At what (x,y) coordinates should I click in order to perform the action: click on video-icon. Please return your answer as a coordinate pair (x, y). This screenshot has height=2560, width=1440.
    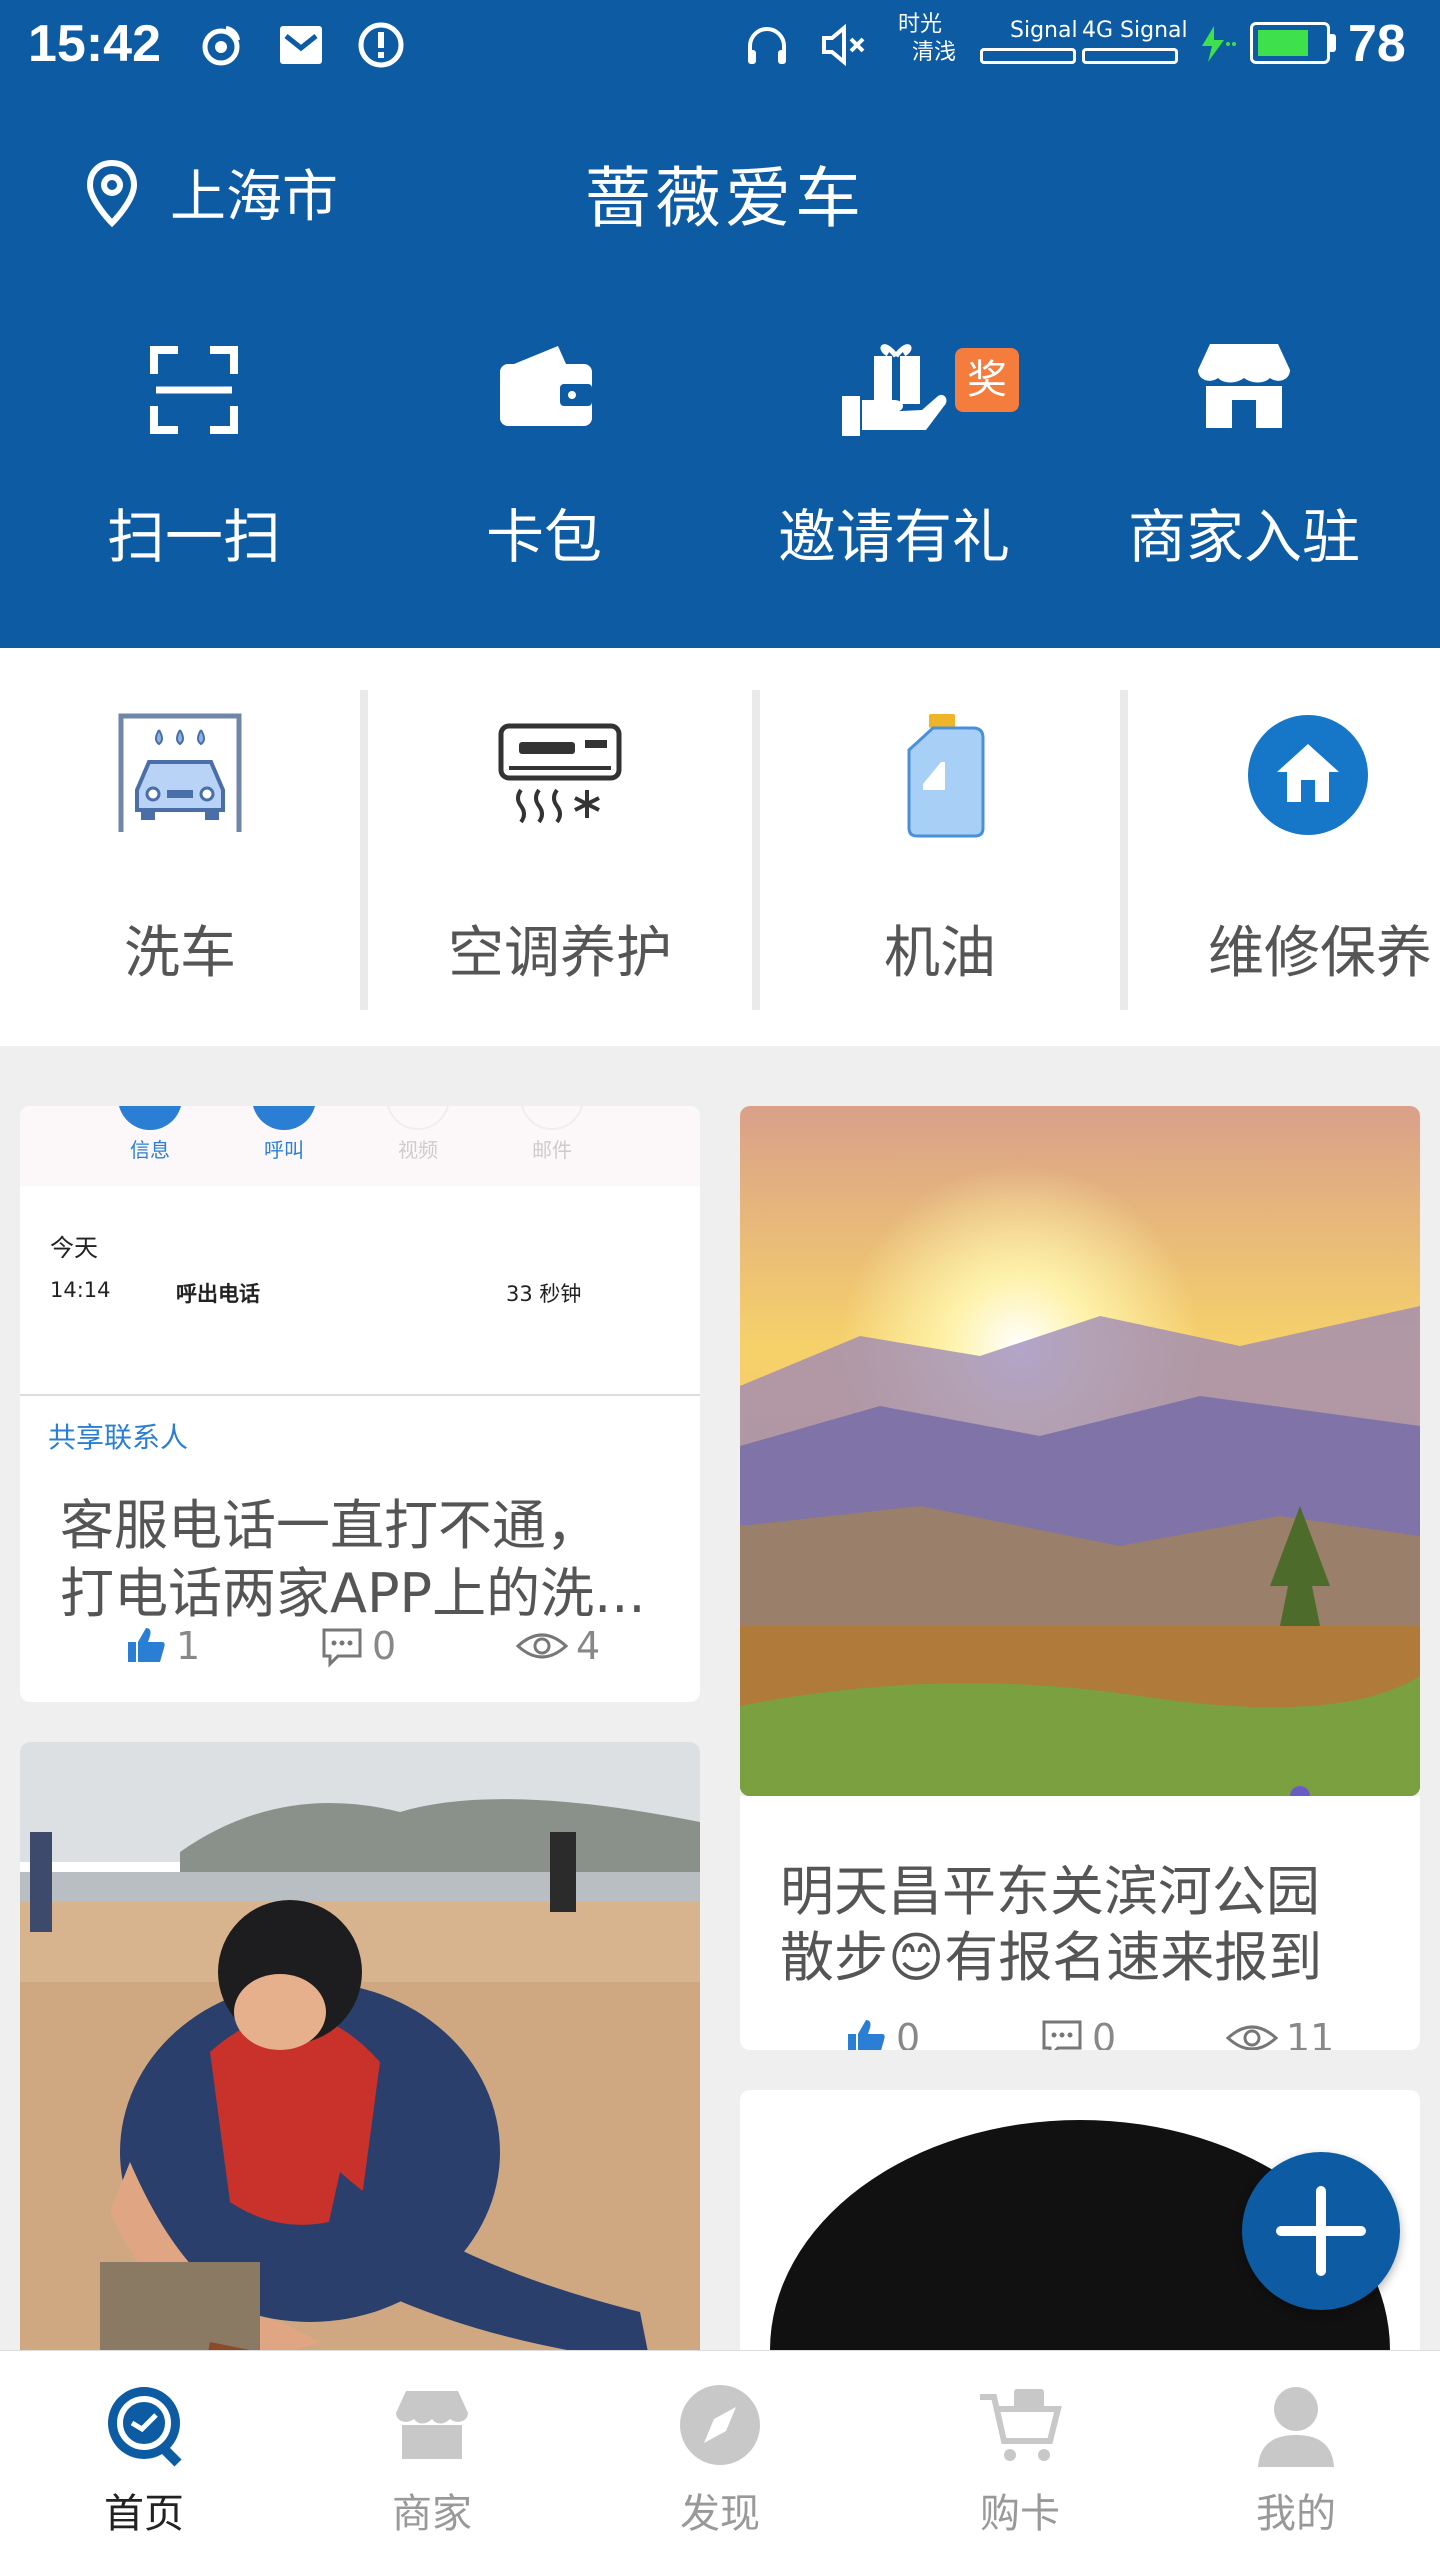
    Looking at the image, I should click on (418, 1118).